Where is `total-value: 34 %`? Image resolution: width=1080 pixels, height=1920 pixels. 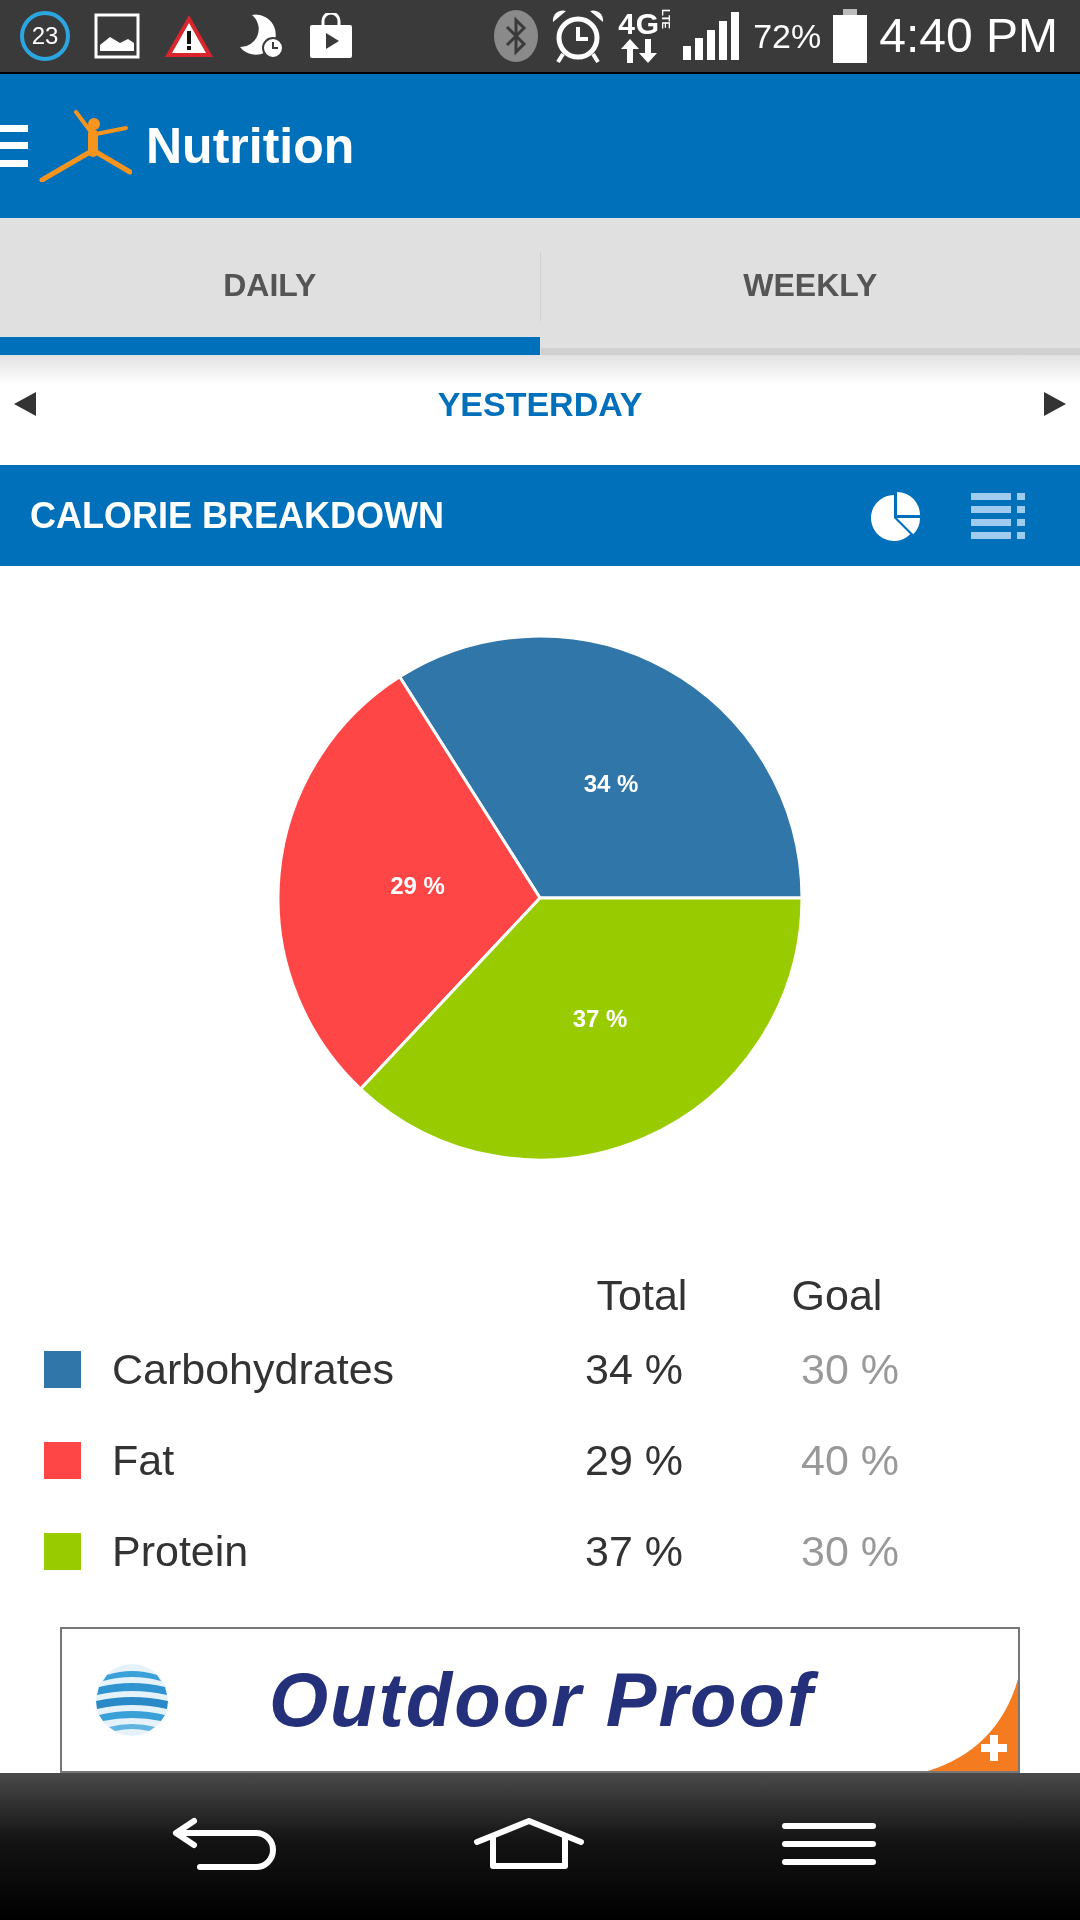 total-value: 34 % is located at coordinates (634, 1369).